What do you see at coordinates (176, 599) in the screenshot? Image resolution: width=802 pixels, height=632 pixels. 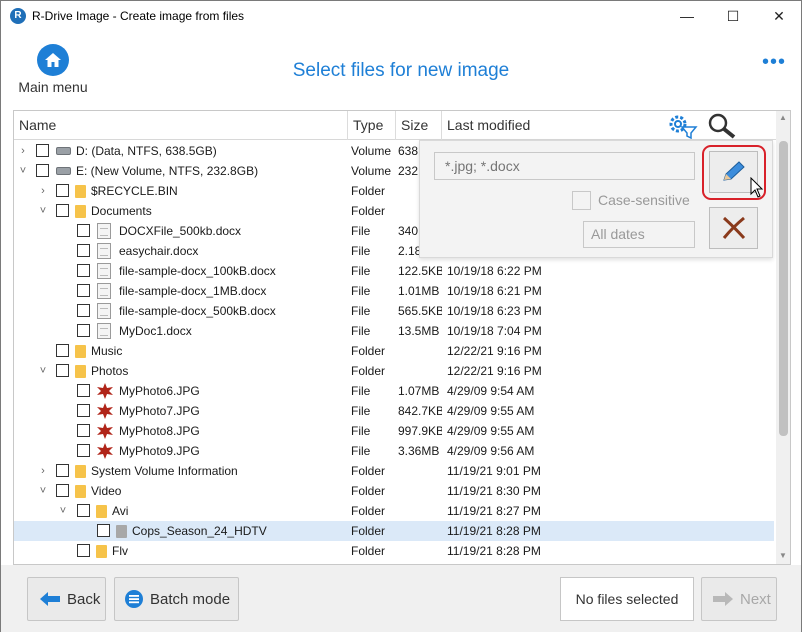 I see `batch-mode-button: Batch mode` at bounding box center [176, 599].